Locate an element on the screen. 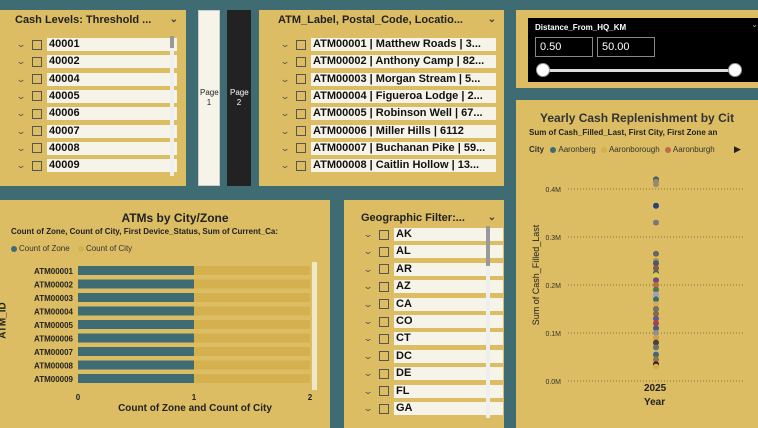 The image size is (758, 428). slicer-item: ⌄ CO is located at coordinates (432, 321).